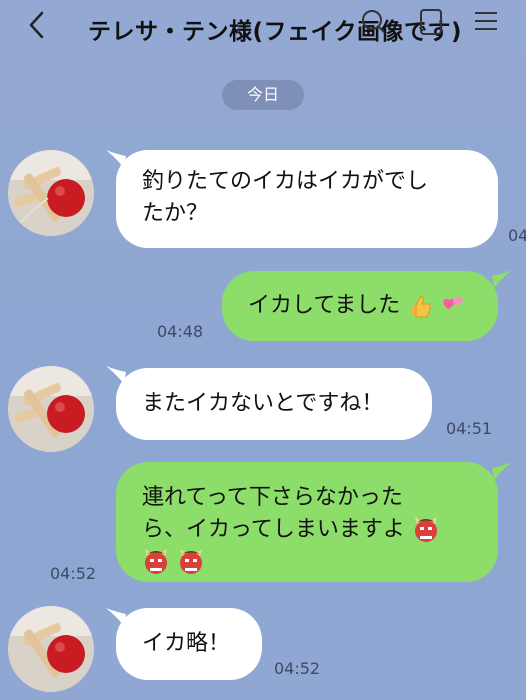 This screenshot has height=700, width=526. What do you see at coordinates (469, 428) in the screenshot?
I see `message-timestamp: 04:51` at bounding box center [469, 428].